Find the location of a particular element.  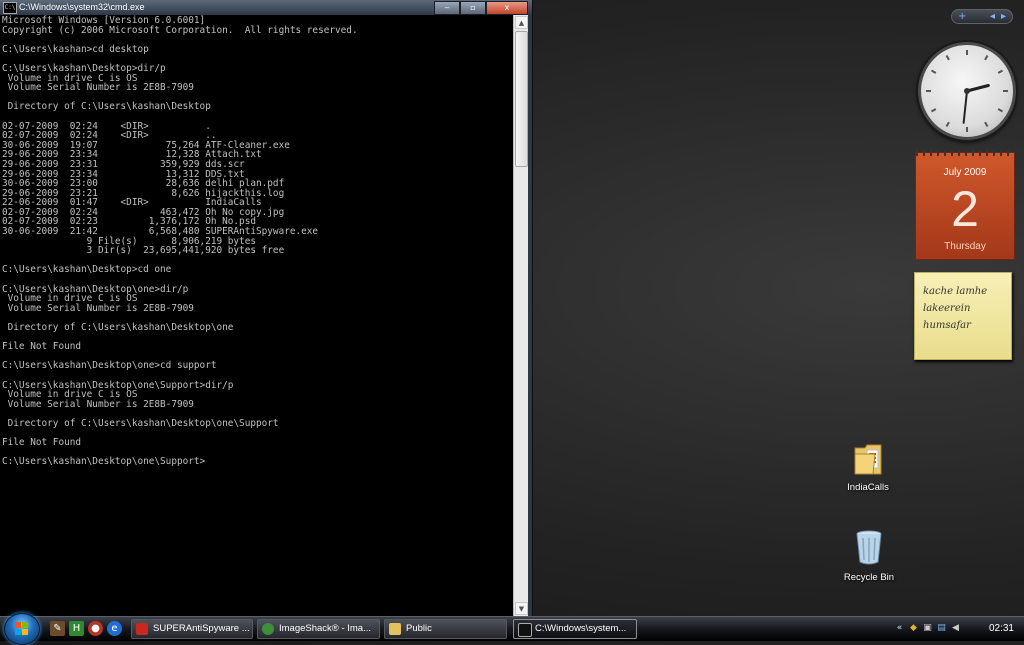

desktop-icon-indiacalls: IndiaCalls is located at coordinates (868, 466).